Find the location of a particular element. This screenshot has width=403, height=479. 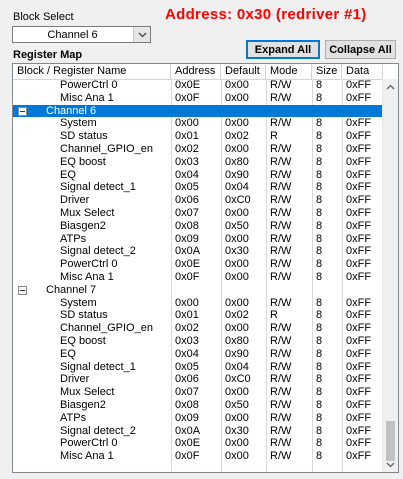

register-default: 0x90 is located at coordinates (237, 353).